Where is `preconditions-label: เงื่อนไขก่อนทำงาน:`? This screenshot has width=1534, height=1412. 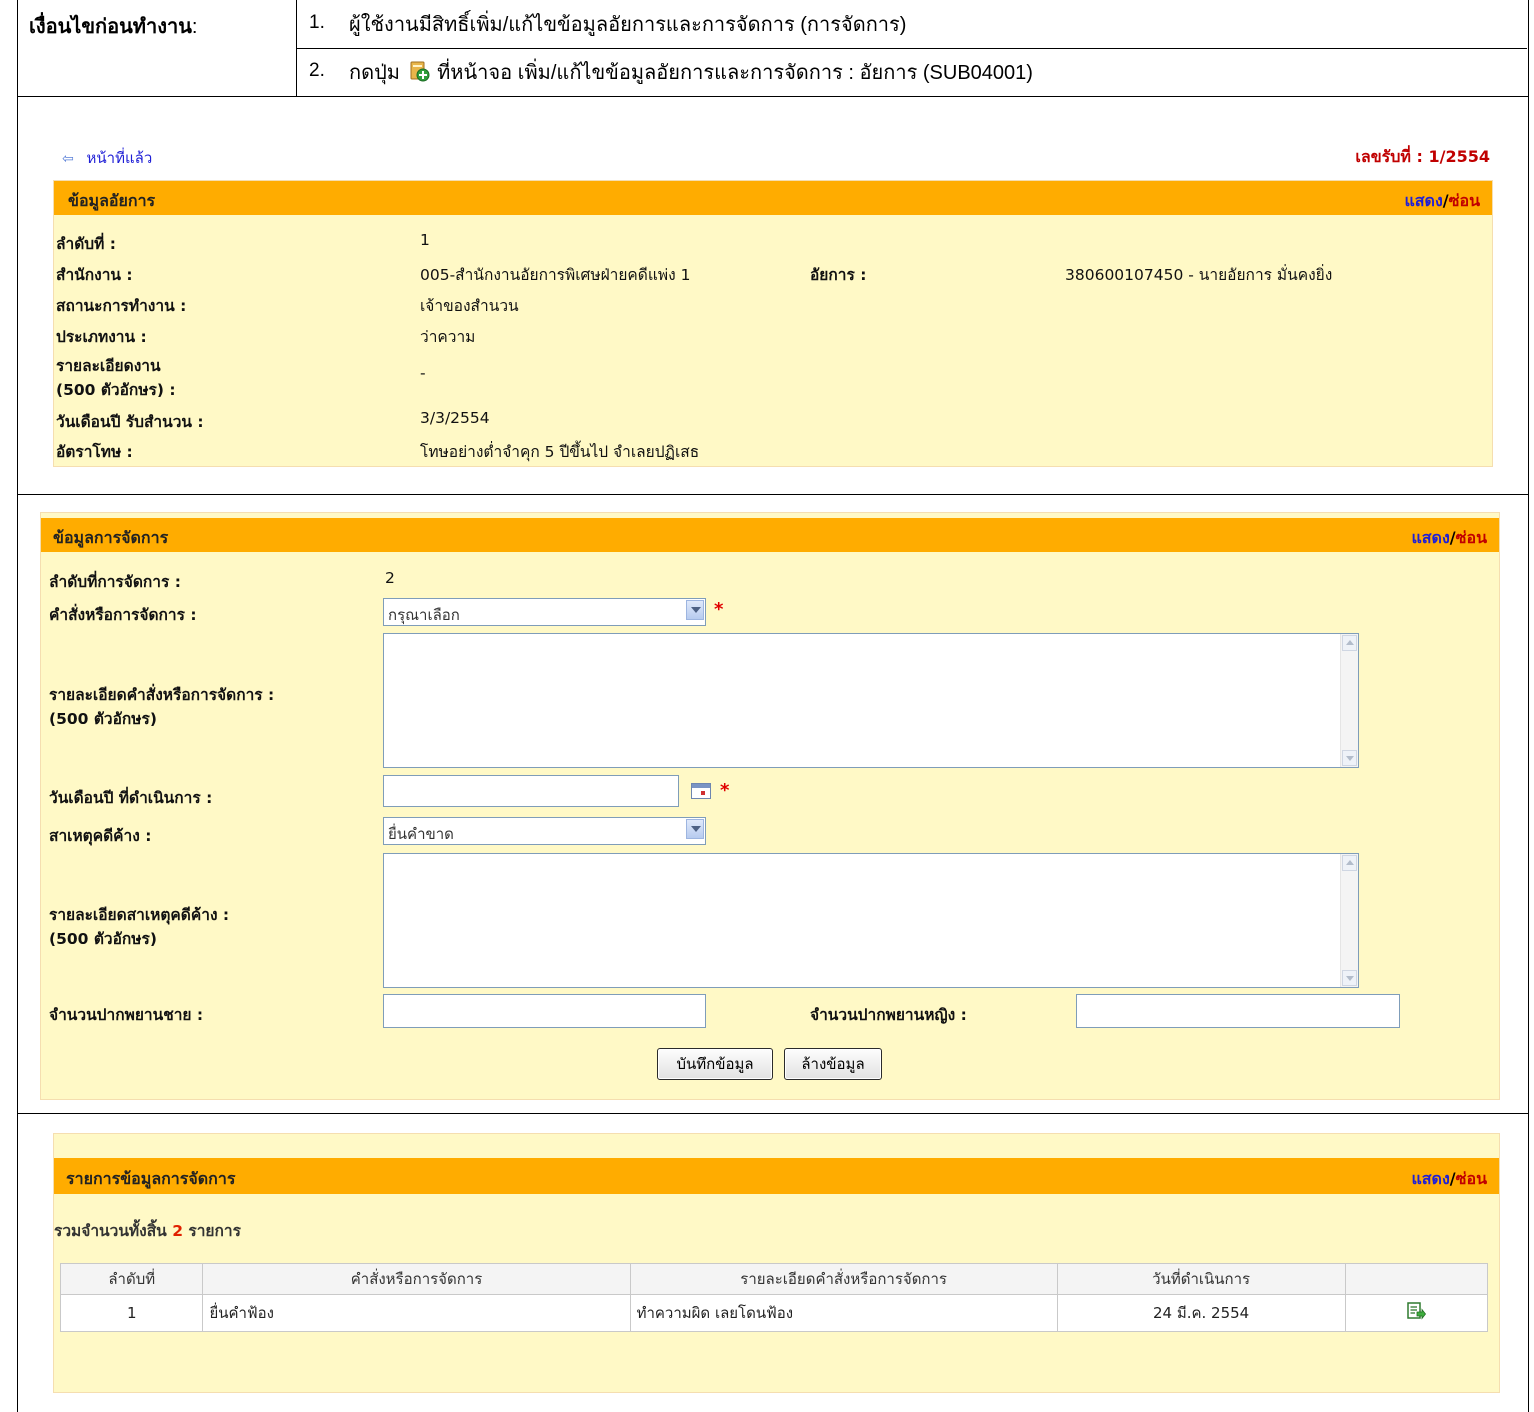 preconditions-label: เงื่อนไขก่อนทำงาน: is located at coordinates (113, 27).